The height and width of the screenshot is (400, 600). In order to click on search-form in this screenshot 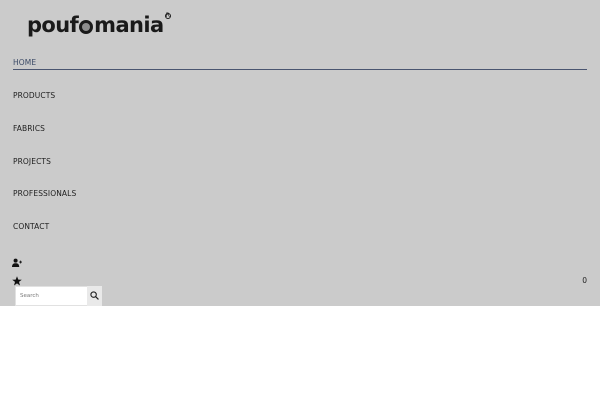, I will do `click(58, 296)`.